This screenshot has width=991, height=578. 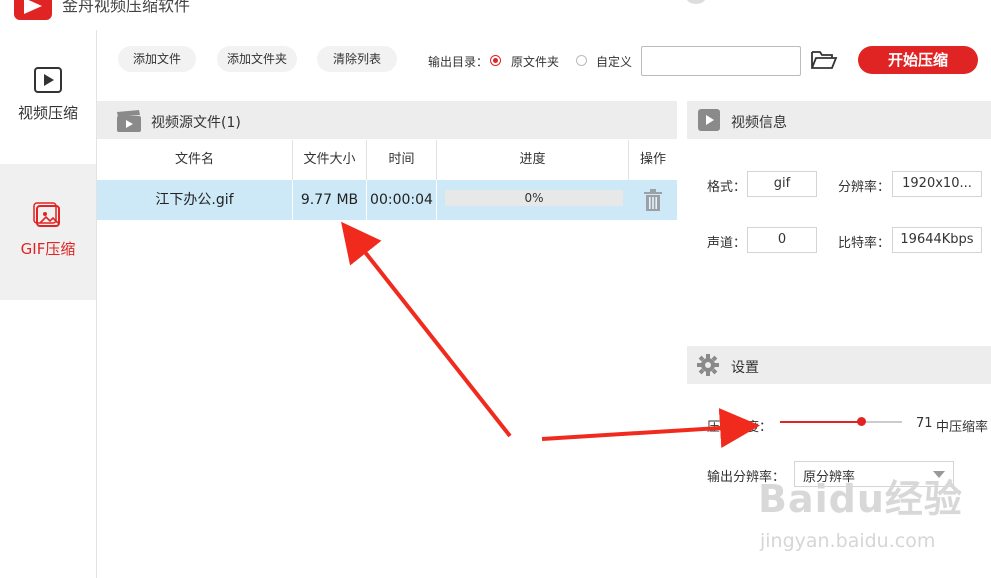 What do you see at coordinates (848, 541) in the screenshot?
I see `watermark-url: jingyan.baidu.com` at bounding box center [848, 541].